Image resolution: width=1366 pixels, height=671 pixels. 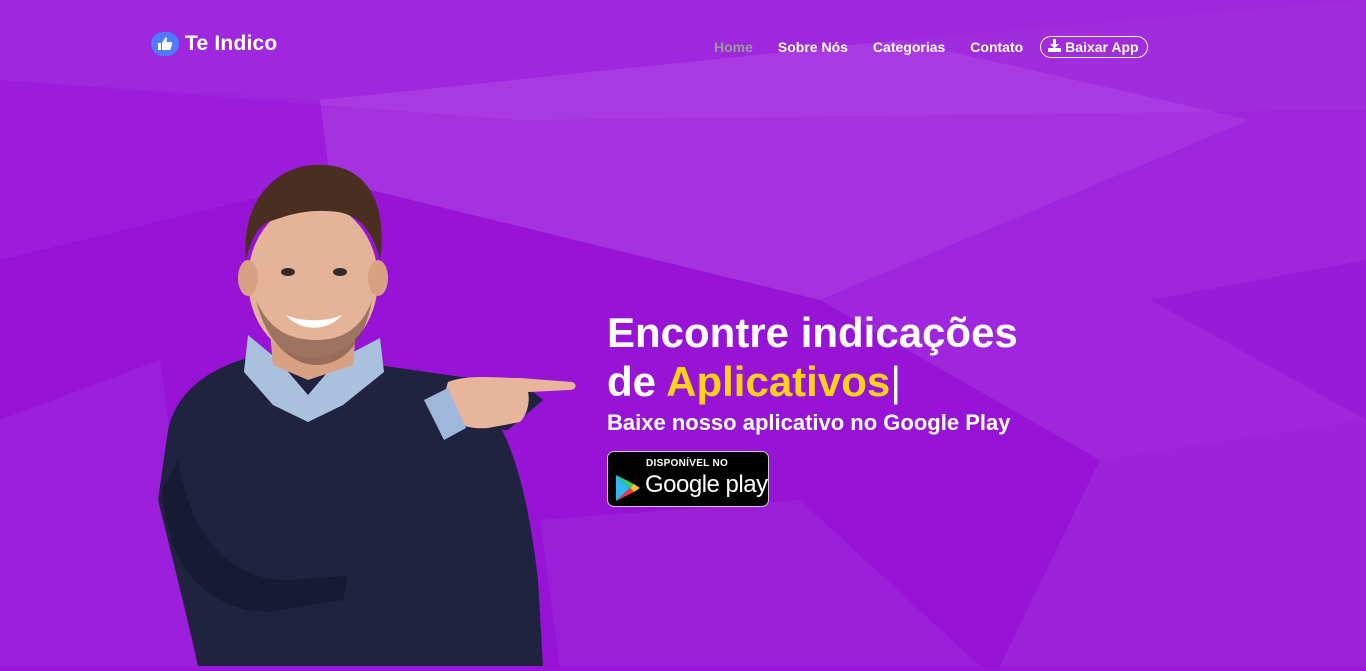 I want to click on google-play-badge: DISPONÍVEL NO Google play, so click(x=688, y=479).